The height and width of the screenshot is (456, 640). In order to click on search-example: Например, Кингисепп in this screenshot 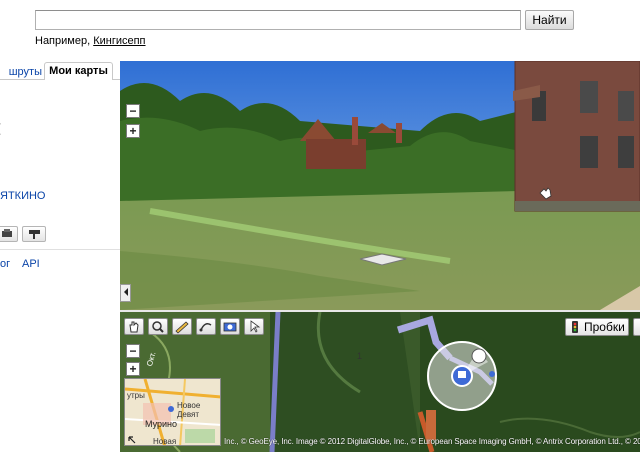, I will do `click(90, 41)`.